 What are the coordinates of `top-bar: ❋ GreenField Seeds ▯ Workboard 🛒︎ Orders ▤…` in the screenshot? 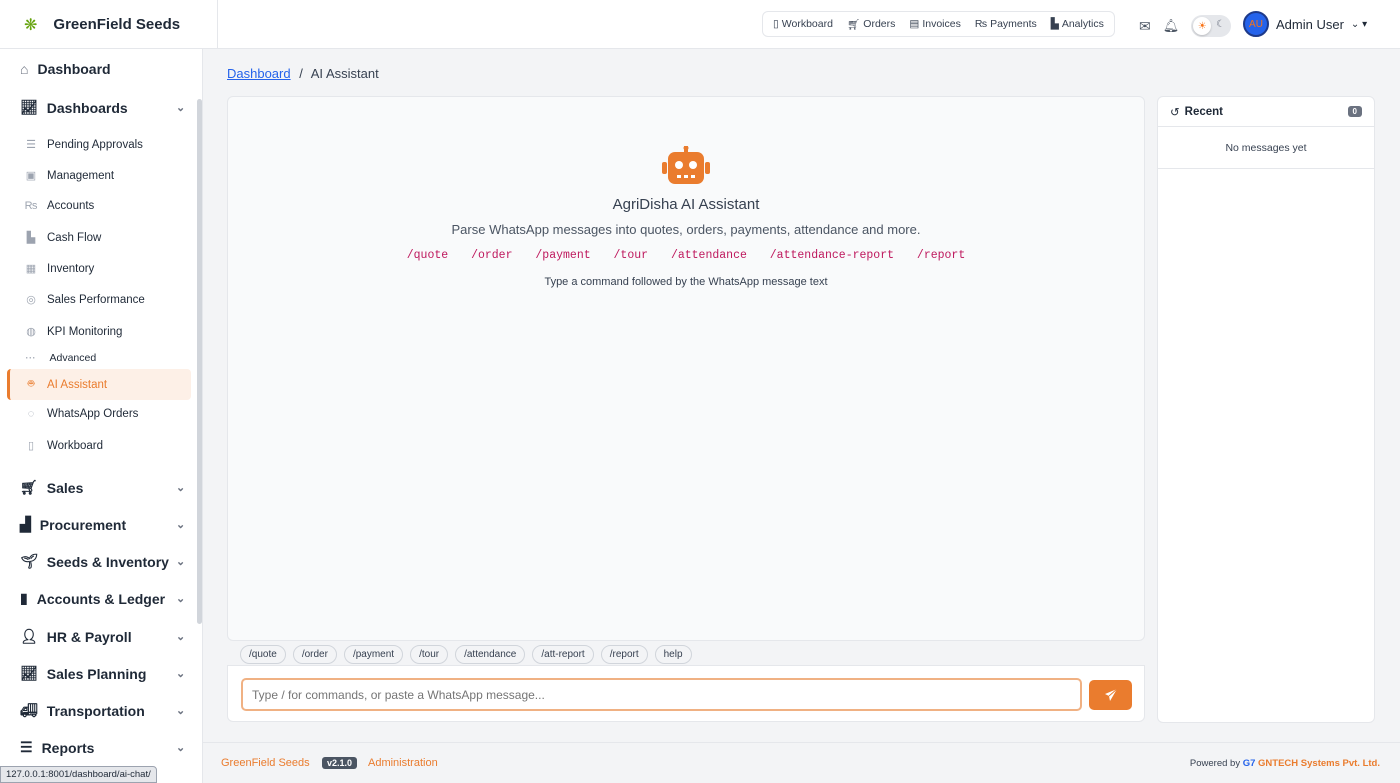 It's located at (700, 24).